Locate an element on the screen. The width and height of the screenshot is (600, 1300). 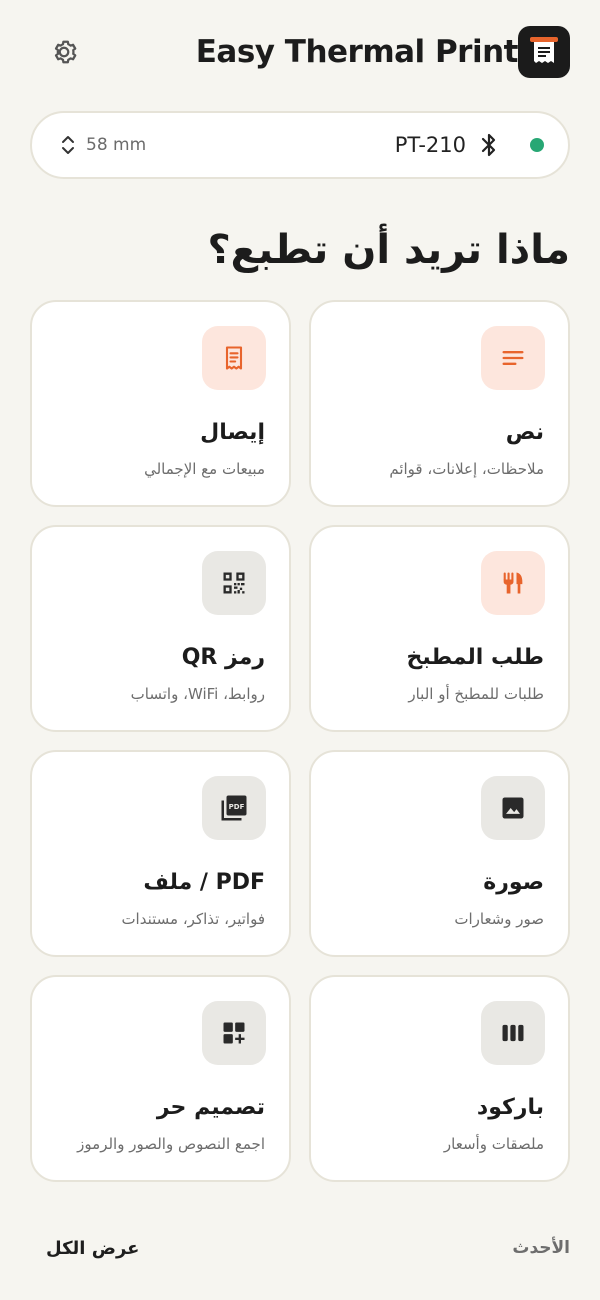
gear-icon is located at coordinates (65, 52).